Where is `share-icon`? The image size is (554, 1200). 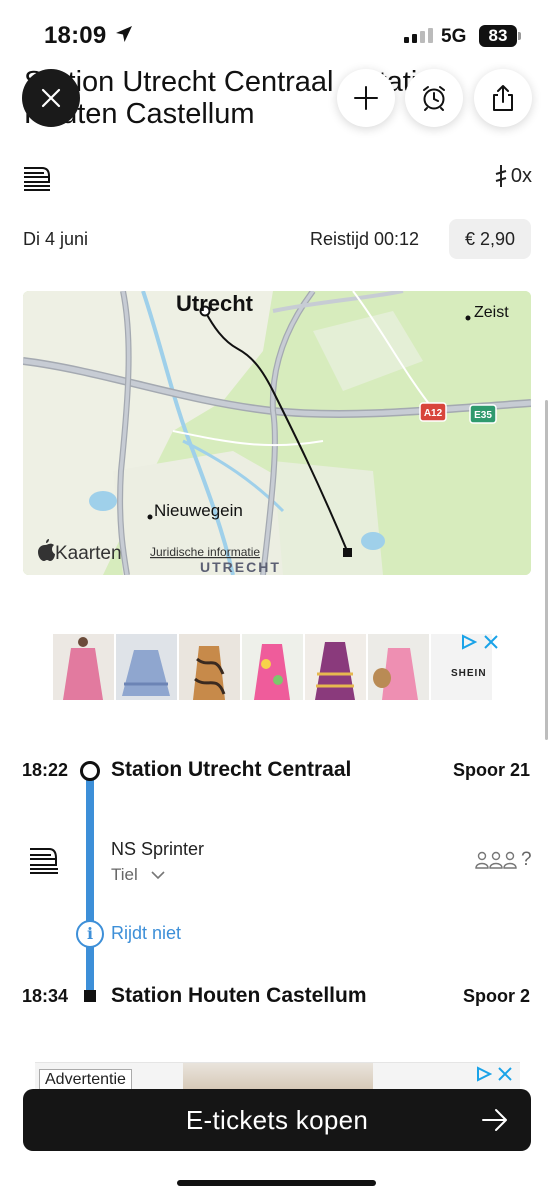
share-icon is located at coordinates (503, 98).